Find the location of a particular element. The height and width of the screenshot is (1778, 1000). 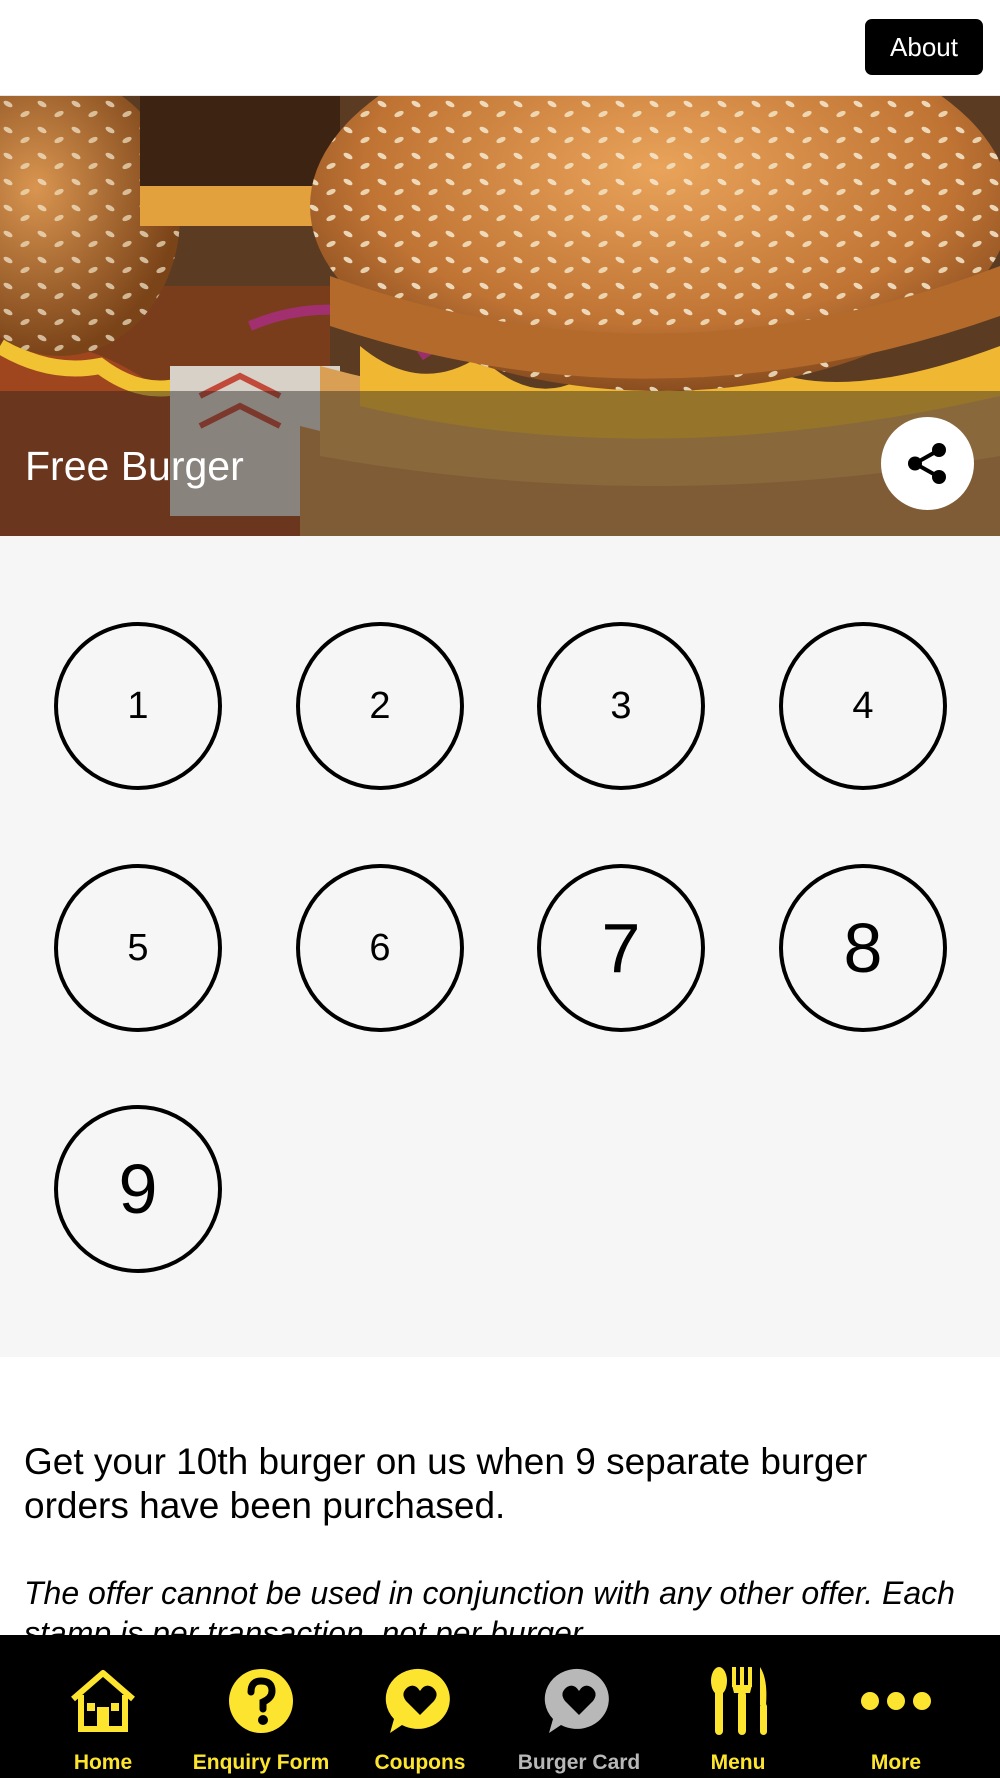

nav-coupons-label: Coupons is located at coordinates (420, 1762).